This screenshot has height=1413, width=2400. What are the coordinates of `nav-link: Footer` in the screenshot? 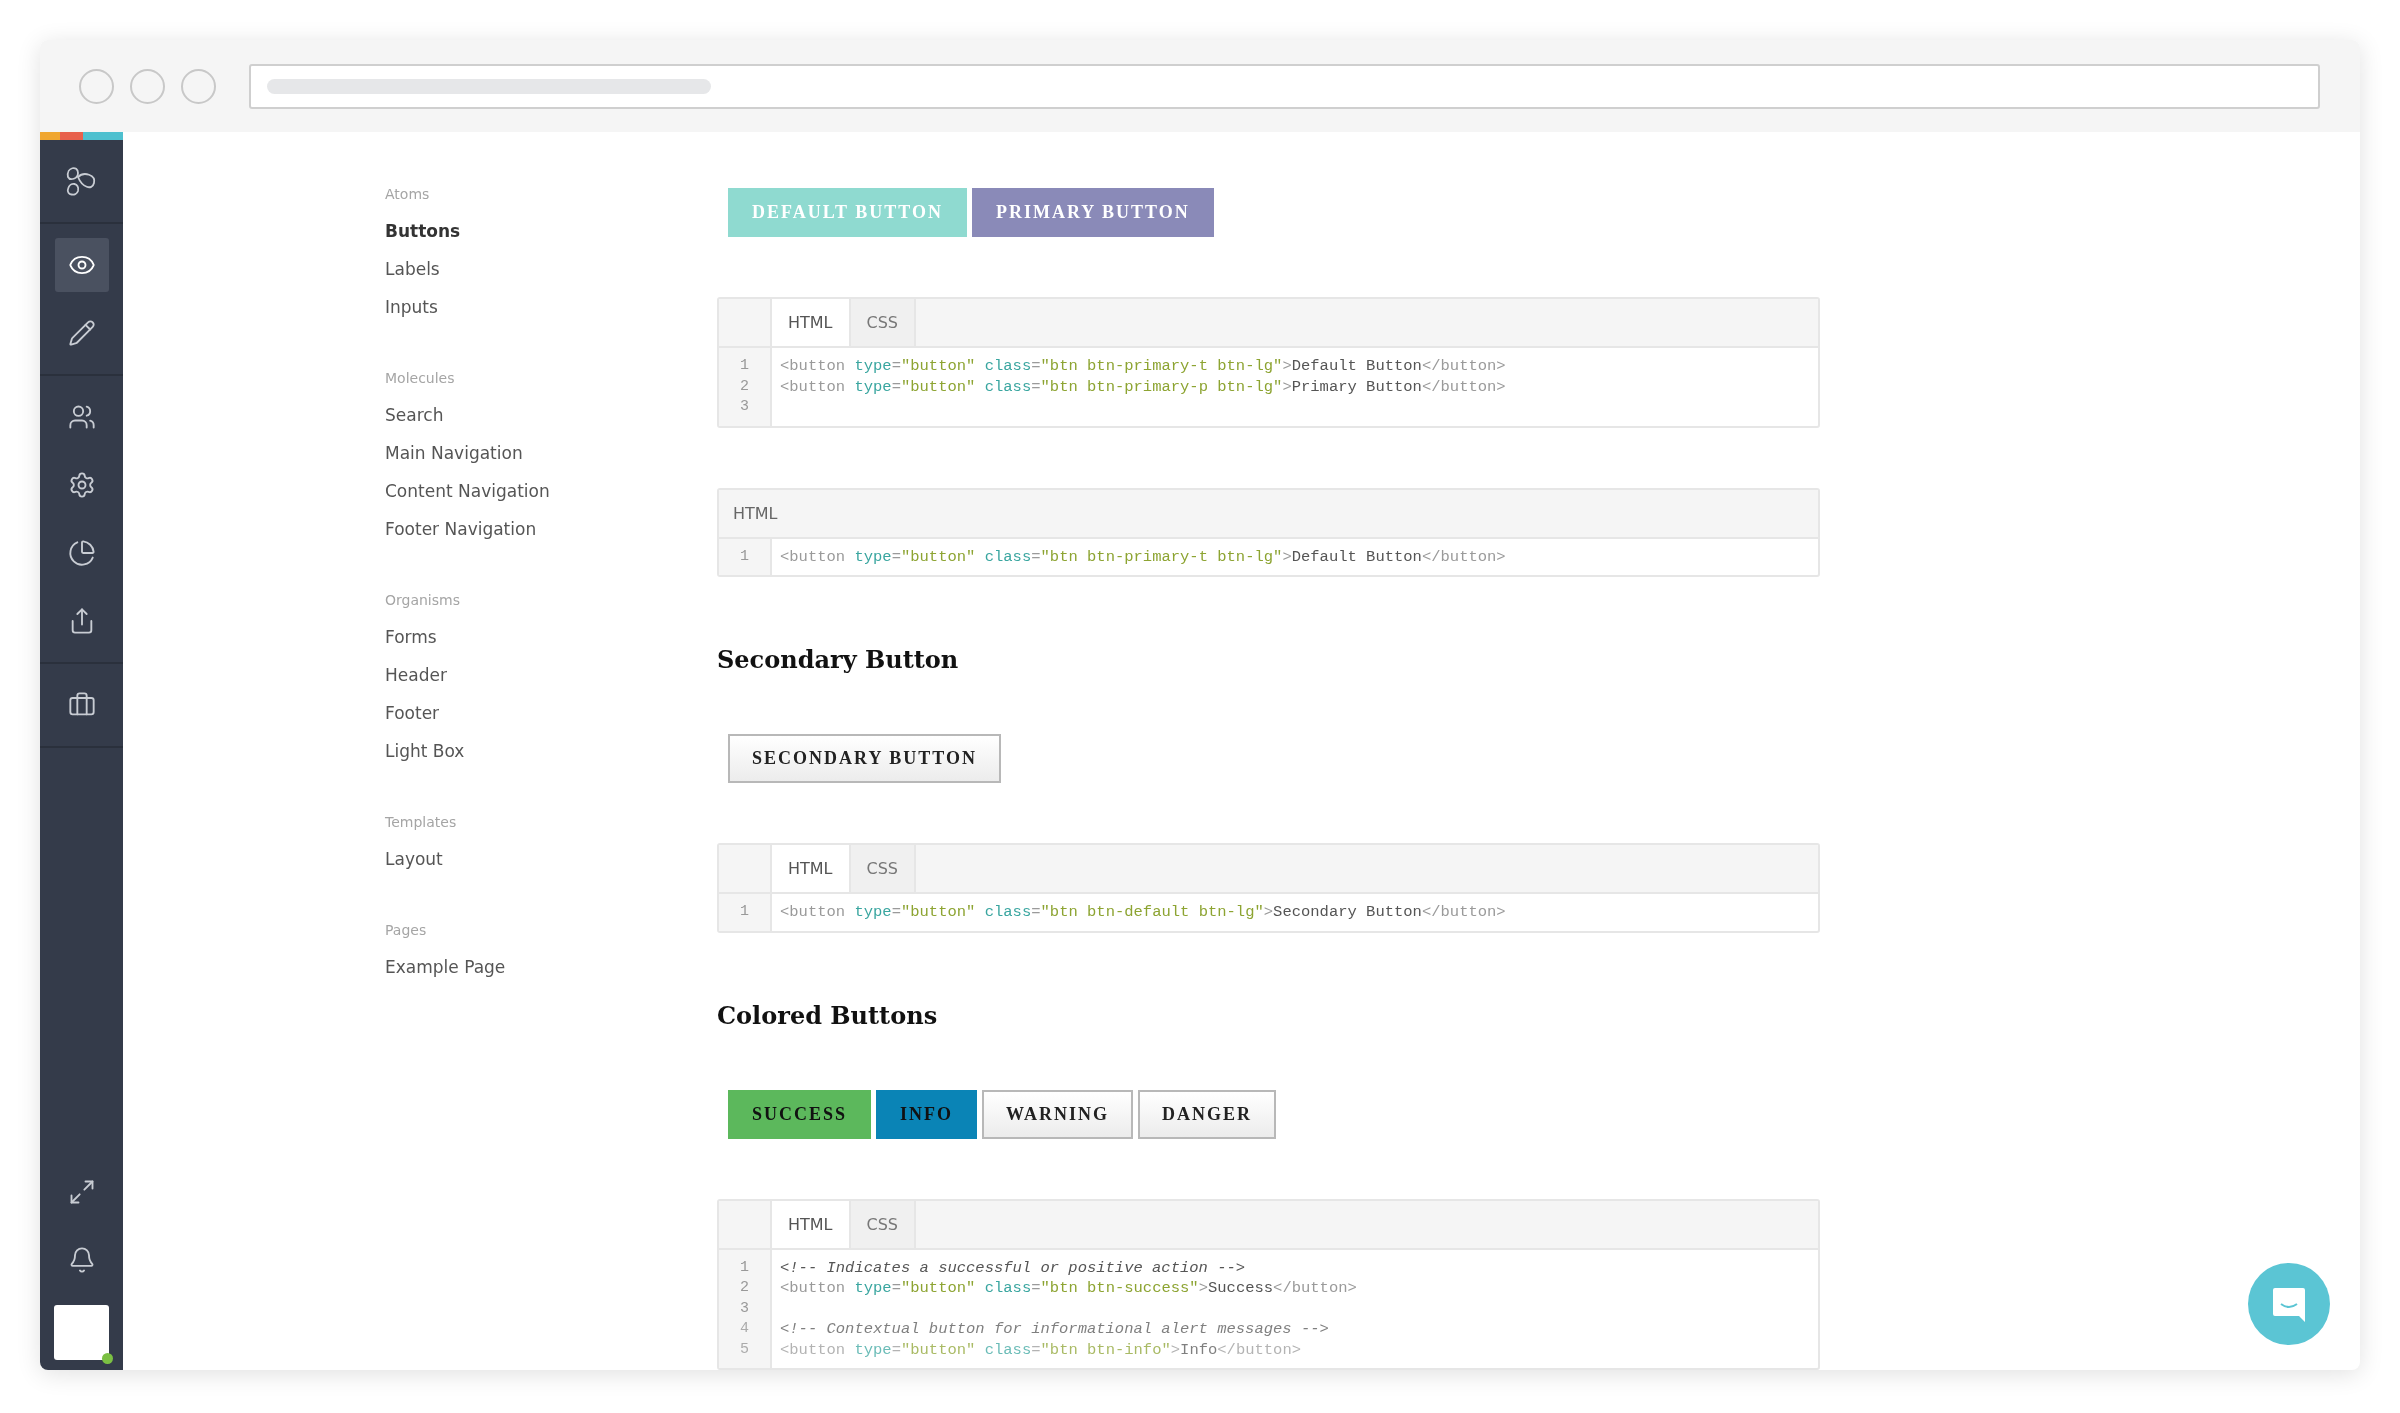 It's located at (412, 713).